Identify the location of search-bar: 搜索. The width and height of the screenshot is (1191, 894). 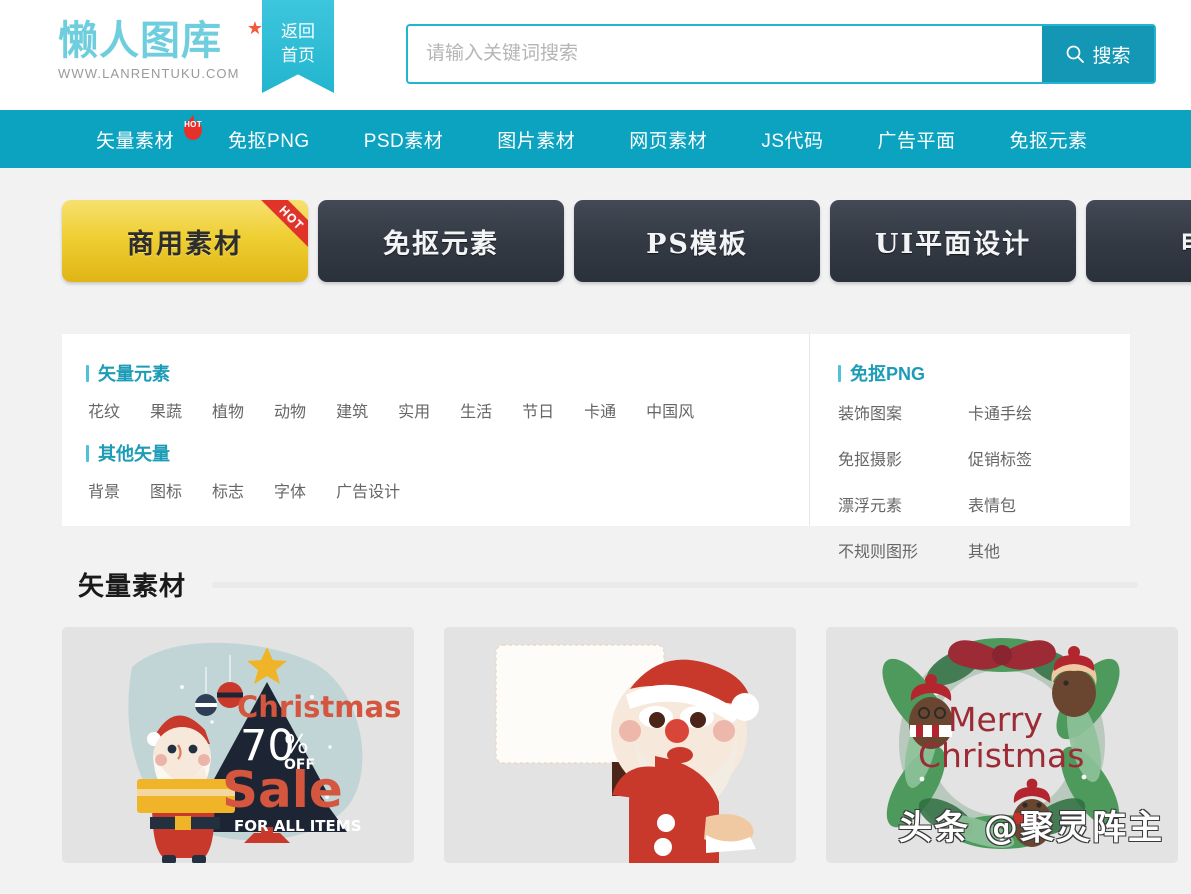
(781, 54).